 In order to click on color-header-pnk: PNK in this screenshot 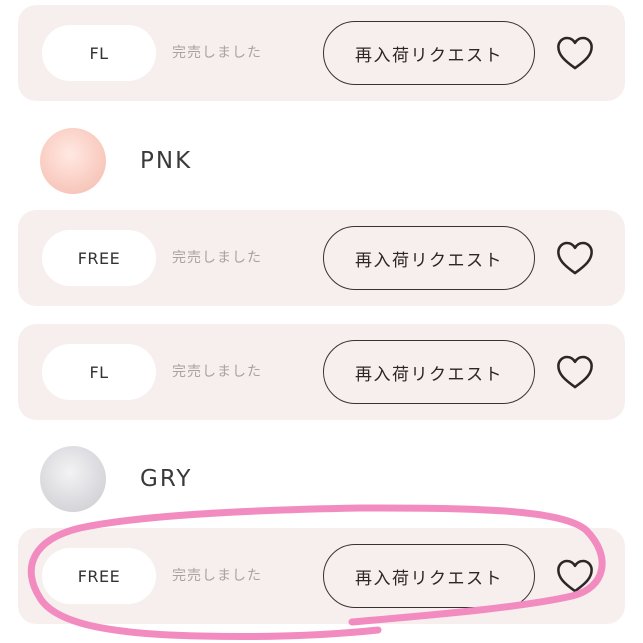, I will do `click(190, 161)`.